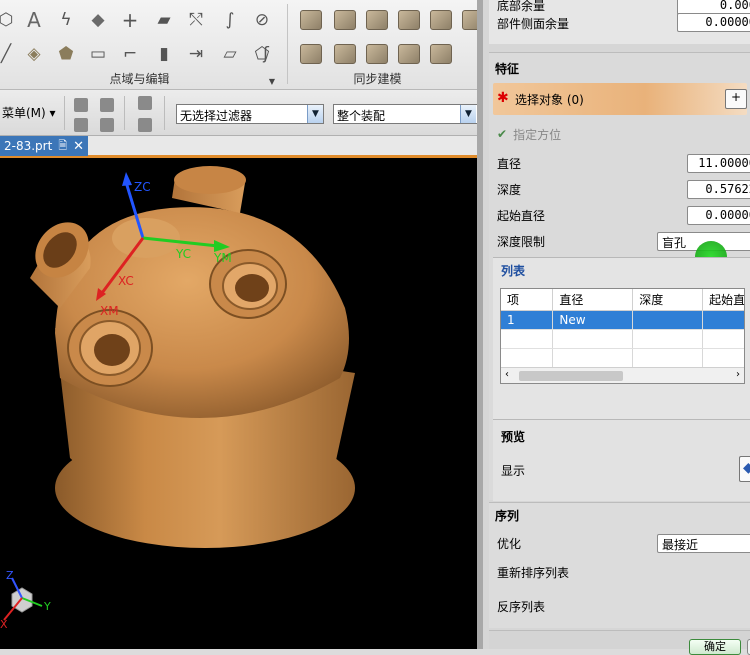  What do you see at coordinates (571, 376) in the screenshot?
I see `scrollbar-thumb` at bounding box center [571, 376].